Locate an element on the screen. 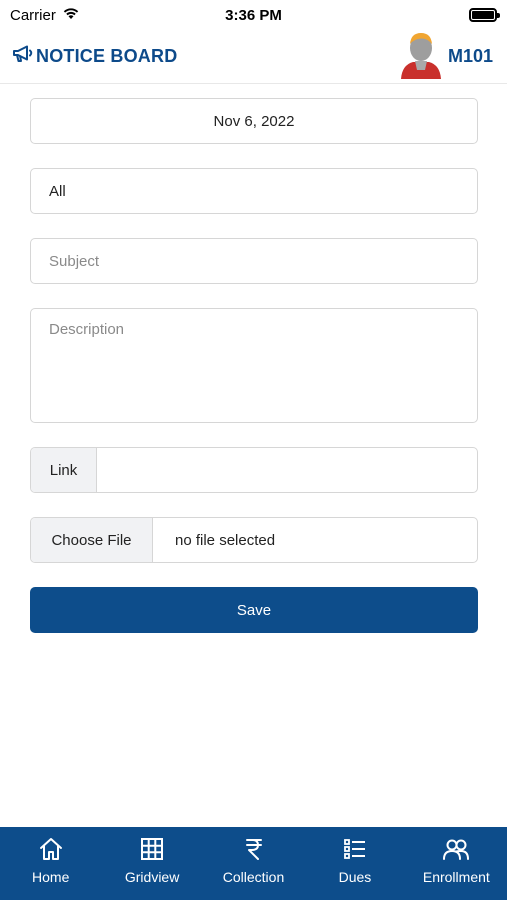  choose-file-button: Choose File is located at coordinates (92, 540).